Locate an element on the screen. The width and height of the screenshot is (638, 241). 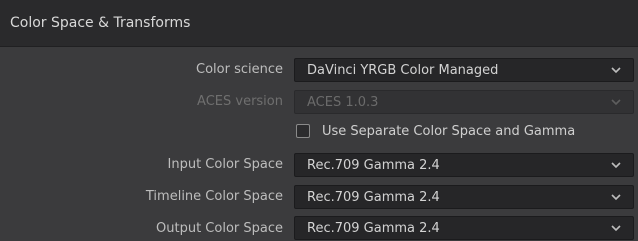
use-separate-color-space-checkbox is located at coordinates (303, 131).